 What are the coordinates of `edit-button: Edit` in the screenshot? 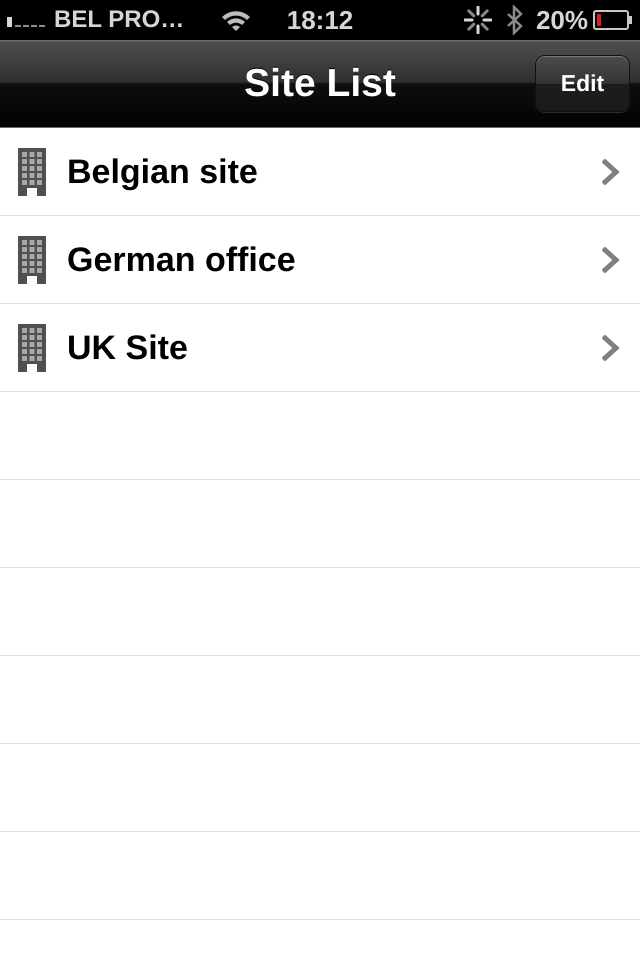 It's located at (582, 83).